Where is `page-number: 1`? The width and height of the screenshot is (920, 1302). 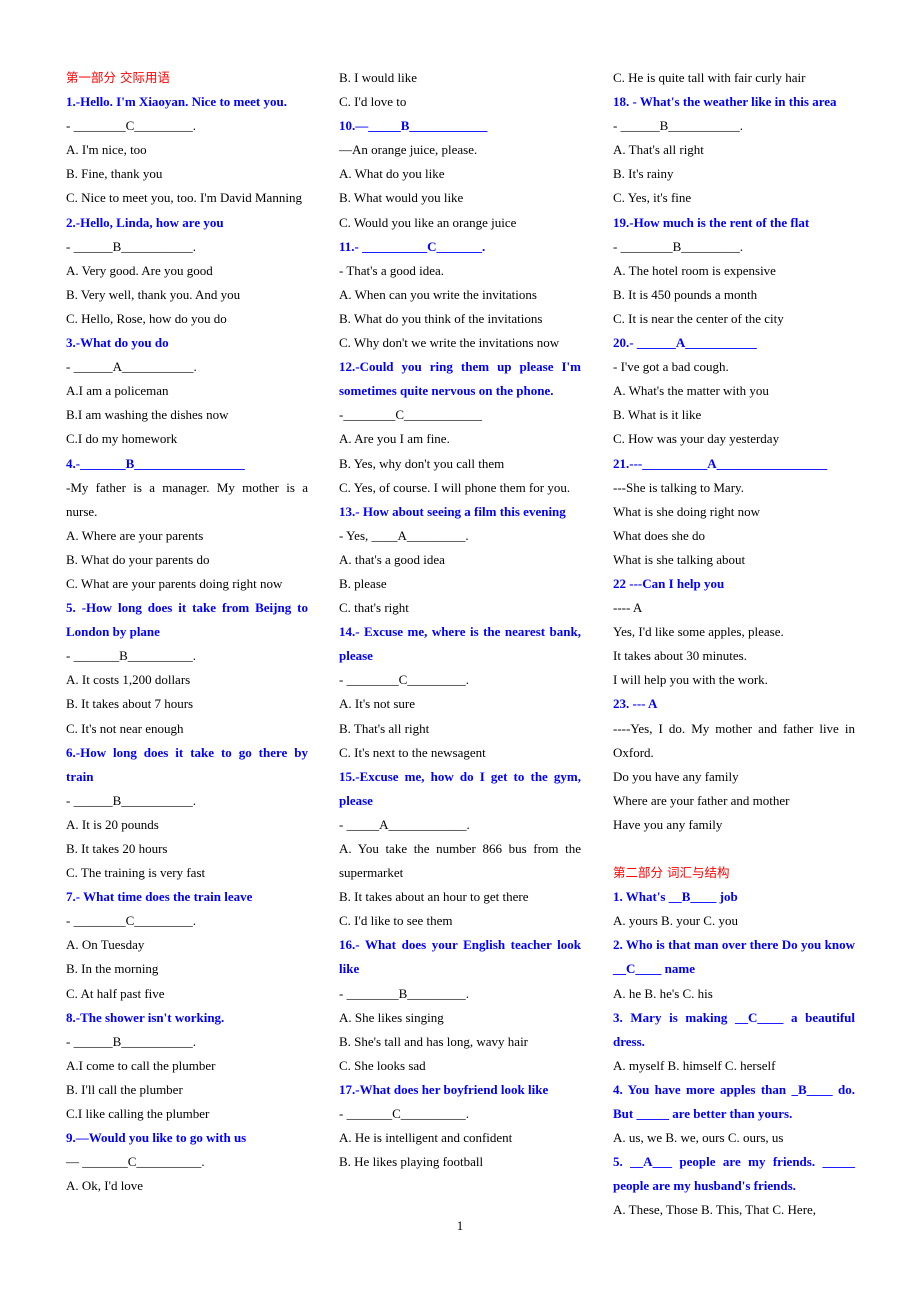 page-number: 1 is located at coordinates (460, 1225).